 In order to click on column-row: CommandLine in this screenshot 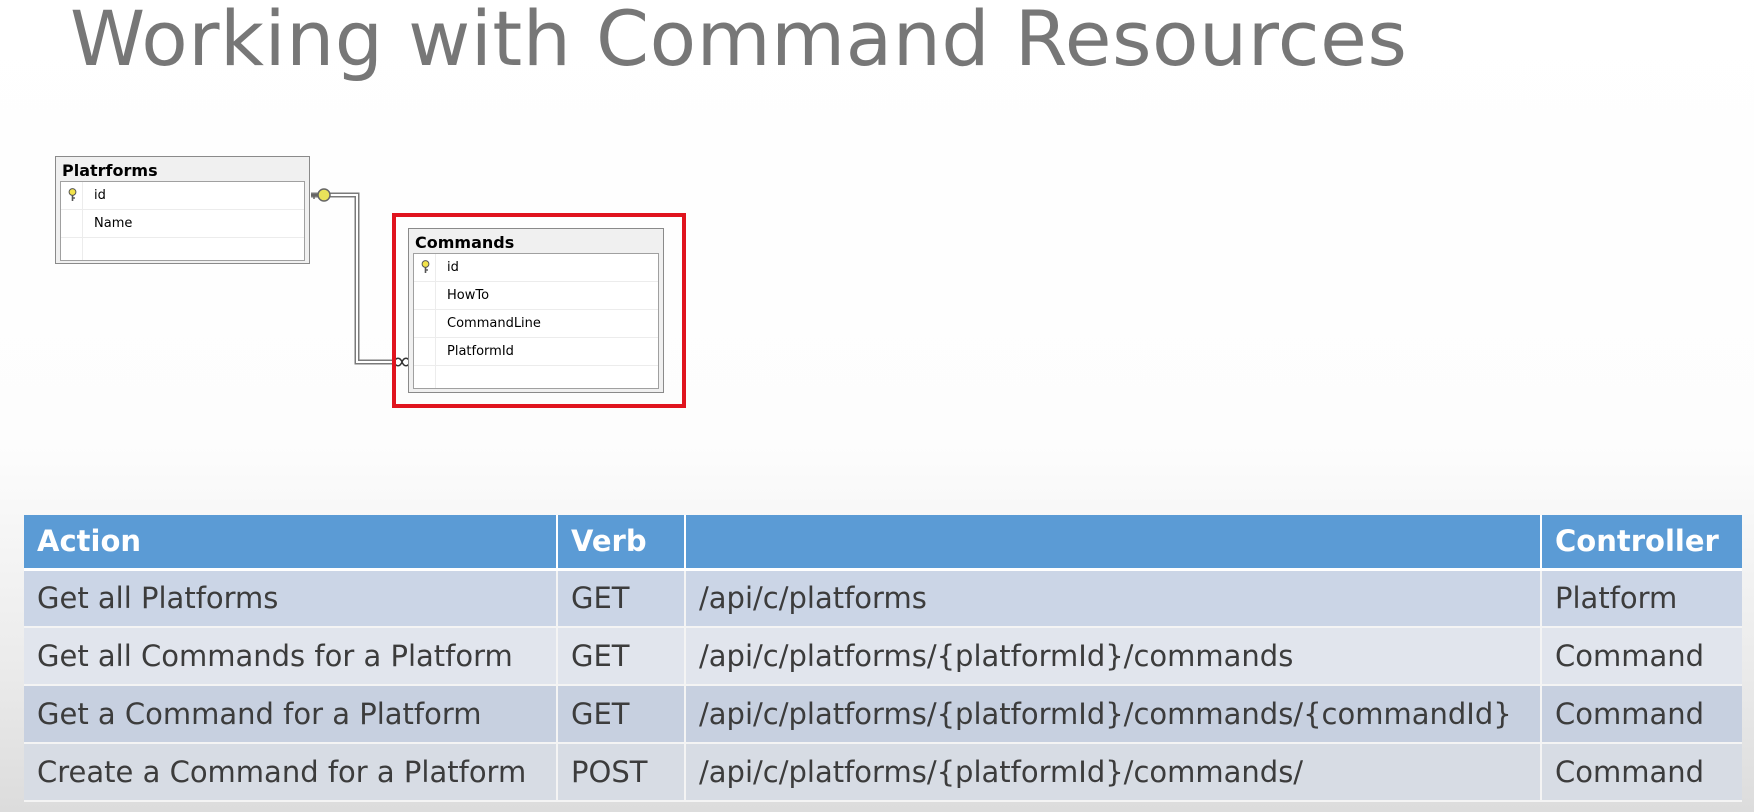, I will do `click(536, 324)`.